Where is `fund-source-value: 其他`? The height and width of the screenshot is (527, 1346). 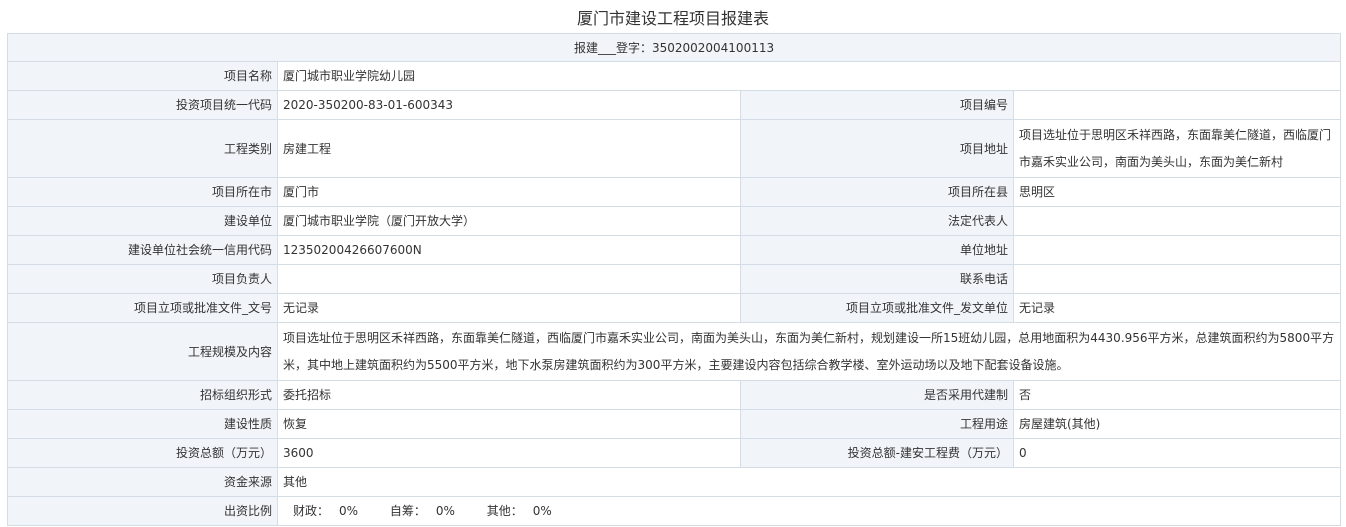 fund-source-value: 其他 is located at coordinates (809, 482).